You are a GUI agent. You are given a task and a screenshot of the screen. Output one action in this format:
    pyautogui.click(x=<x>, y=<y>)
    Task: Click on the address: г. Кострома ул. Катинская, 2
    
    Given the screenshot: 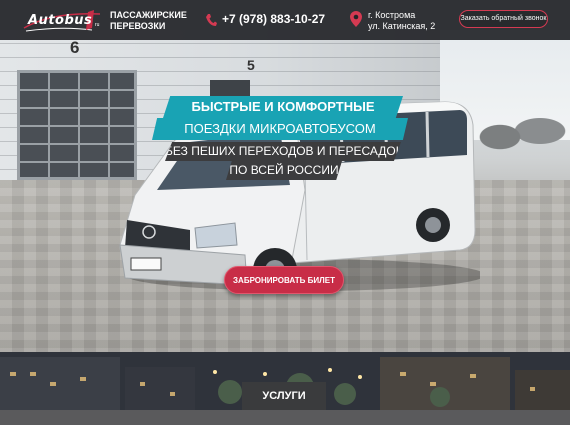 What is the action you would take?
    pyautogui.click(x=401, y=21)
    